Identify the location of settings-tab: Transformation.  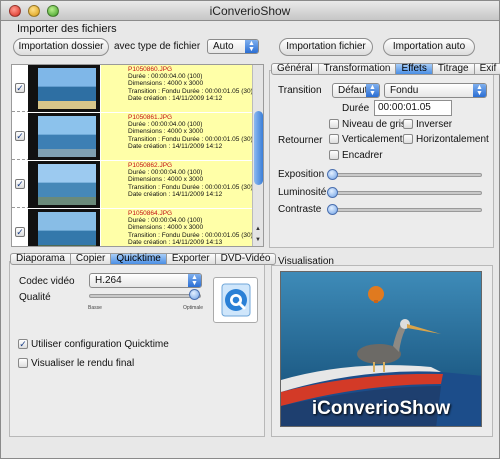
(357, 69).